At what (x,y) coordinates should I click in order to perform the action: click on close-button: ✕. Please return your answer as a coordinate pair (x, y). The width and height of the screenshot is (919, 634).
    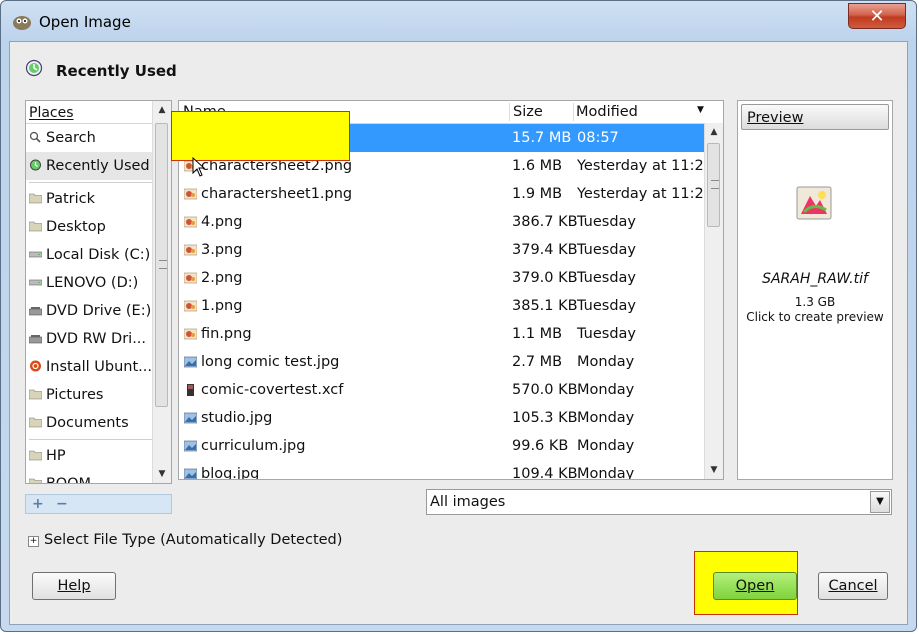
    Looking at the image, I should click on (877, 16).